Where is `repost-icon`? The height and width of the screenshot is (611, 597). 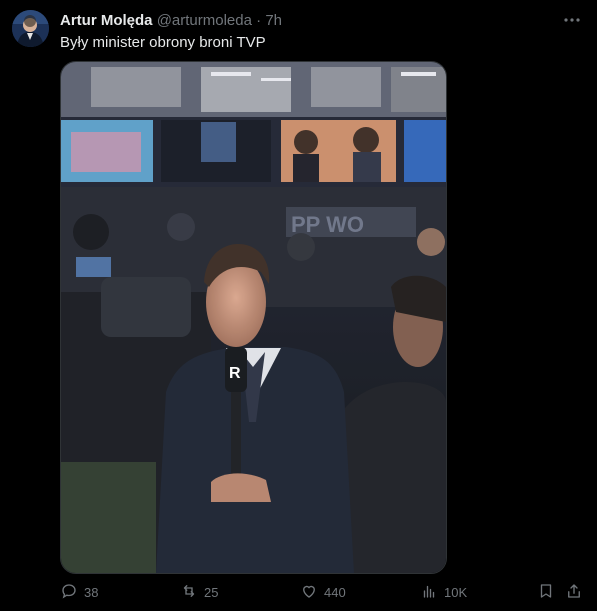 repost-icon is located at coordinates (189, 592).